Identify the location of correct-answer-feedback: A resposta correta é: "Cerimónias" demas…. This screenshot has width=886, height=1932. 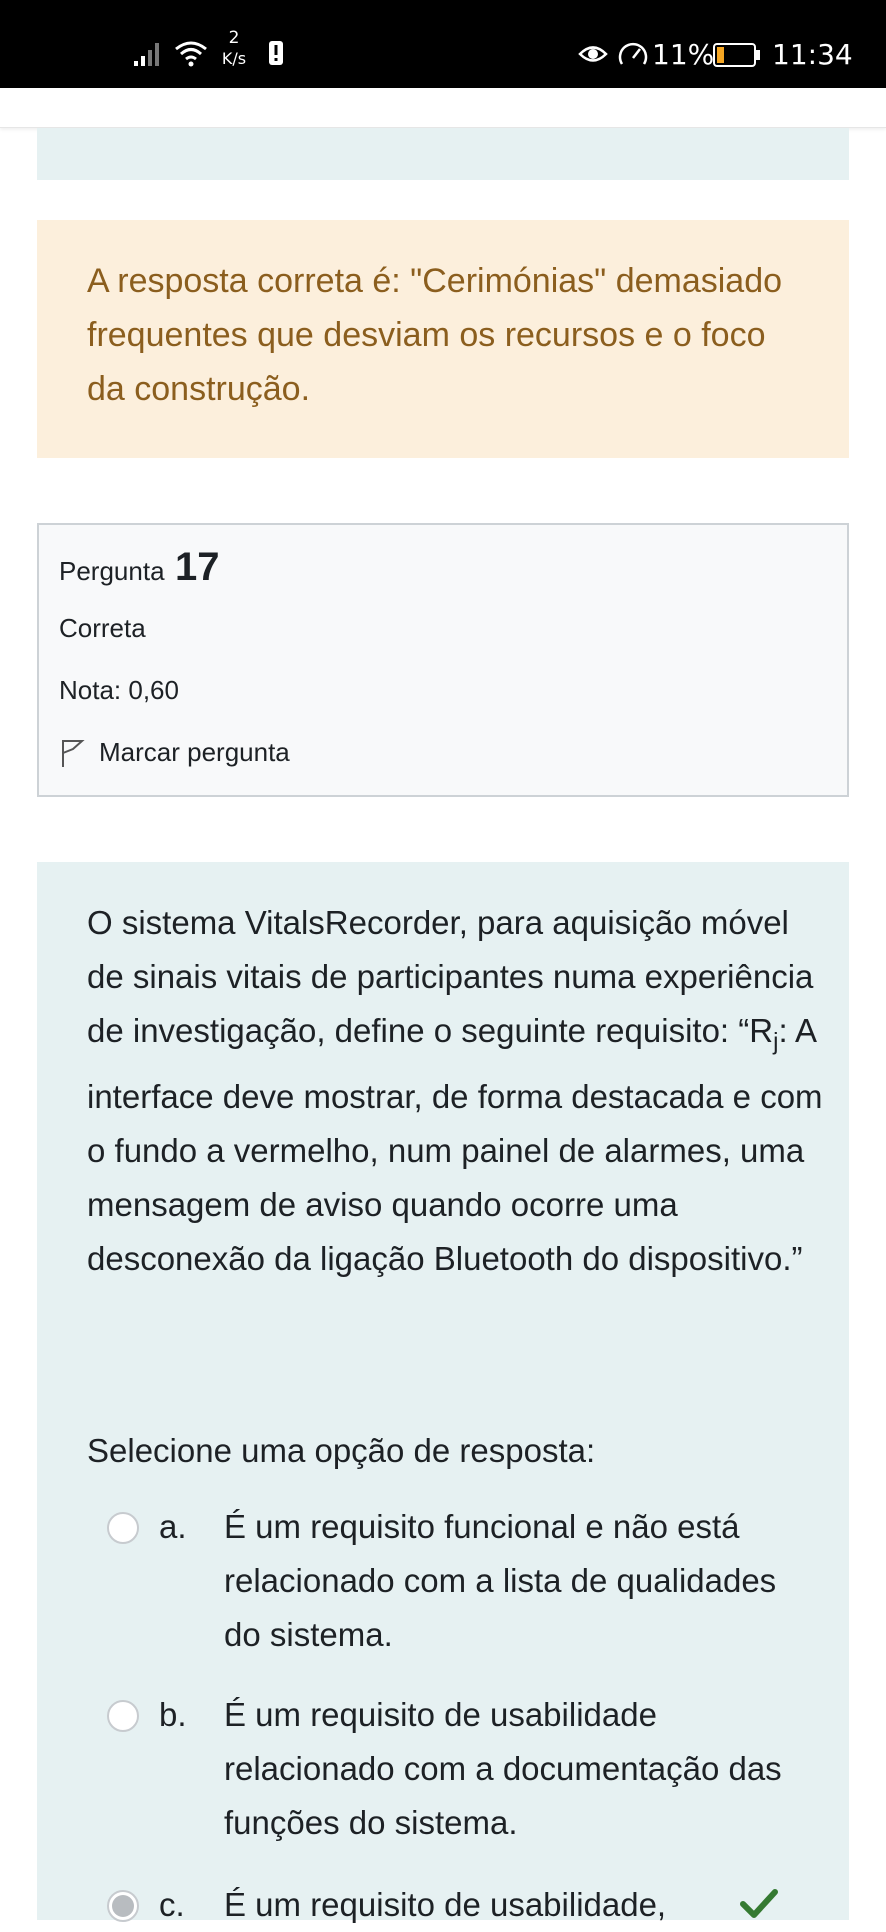
(443, 339).